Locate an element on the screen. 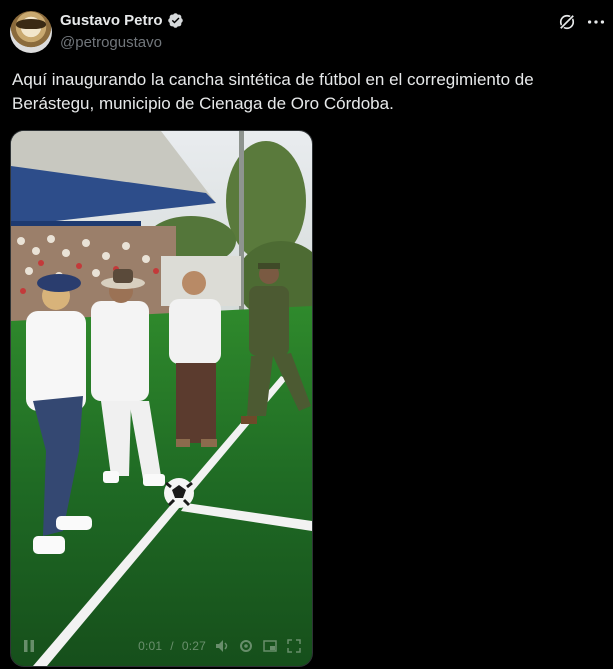  avatar is located at coordinates (31, 32).